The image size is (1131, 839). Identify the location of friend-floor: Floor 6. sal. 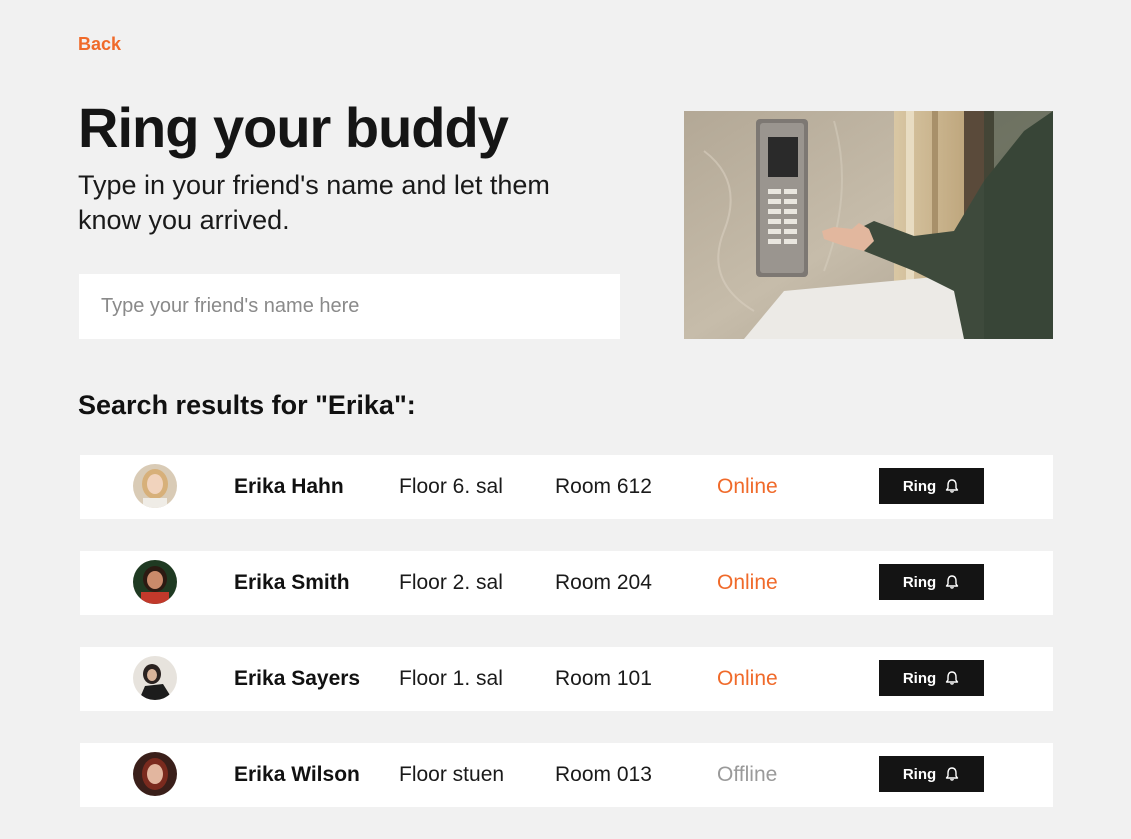
(451, 486).